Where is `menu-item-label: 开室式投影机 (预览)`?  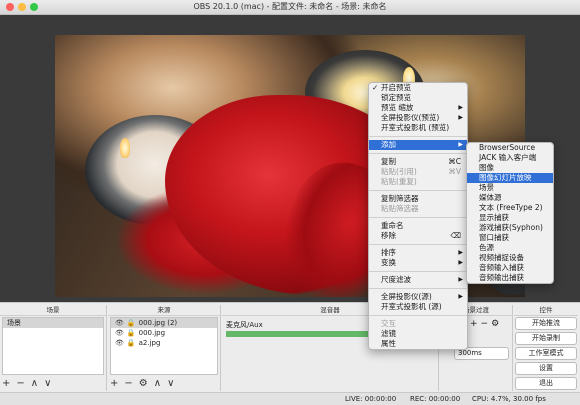 menu-item-label: 开室式投影机 (预览) is located at coordinates (415, 127).